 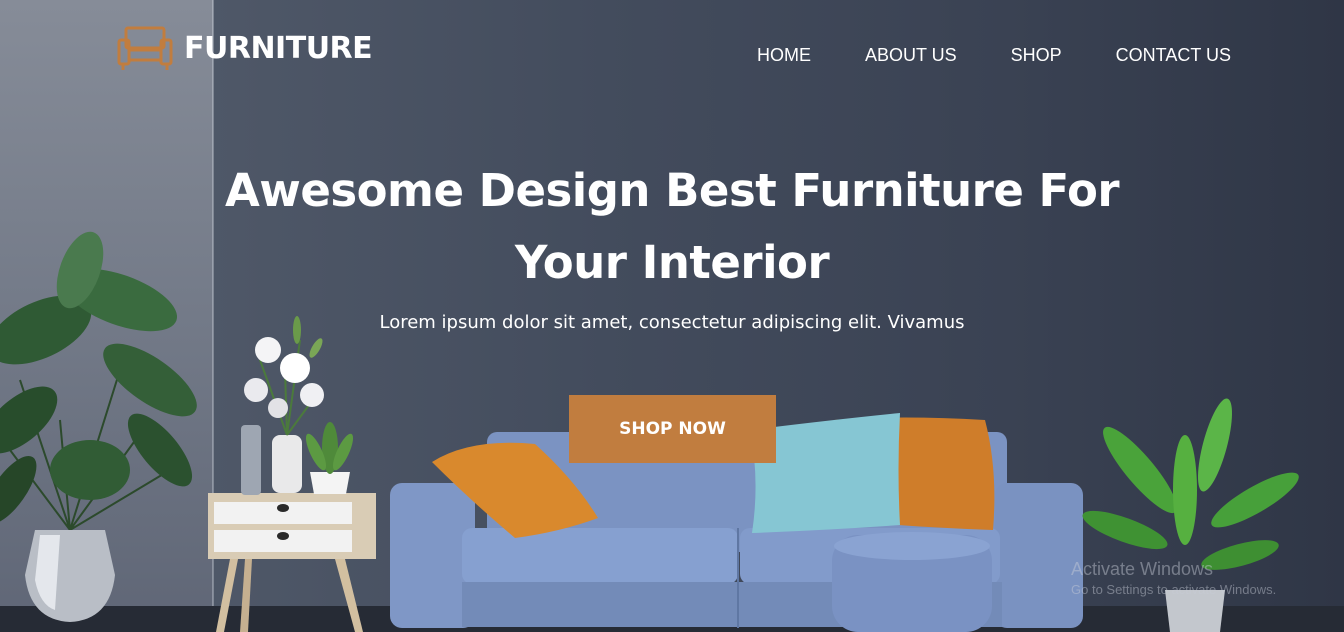 What do you see at coordinates (1036, 55) in the screenshot?
I see `nav-shop: SHOP` at bounding box center [1036, 55].